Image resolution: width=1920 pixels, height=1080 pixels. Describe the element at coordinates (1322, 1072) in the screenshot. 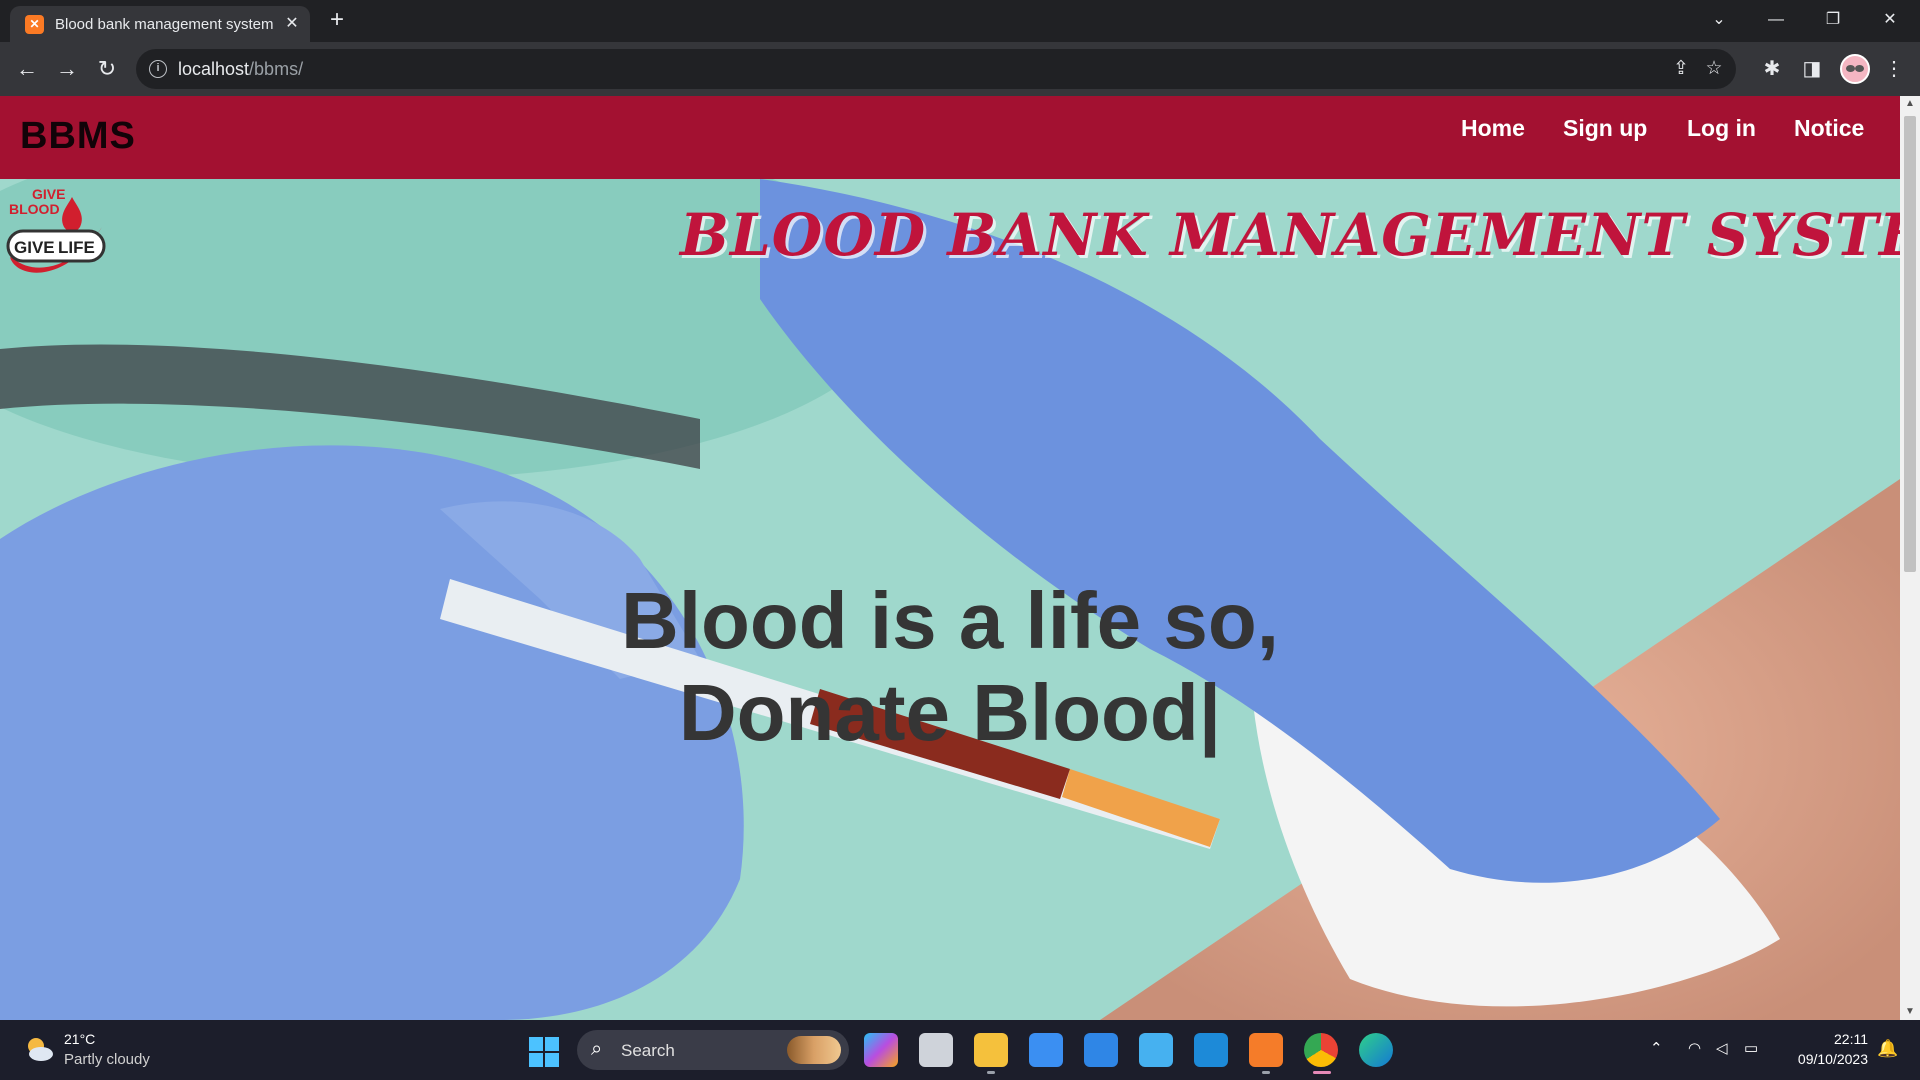

I see `chrome-active-indicator` at that location.